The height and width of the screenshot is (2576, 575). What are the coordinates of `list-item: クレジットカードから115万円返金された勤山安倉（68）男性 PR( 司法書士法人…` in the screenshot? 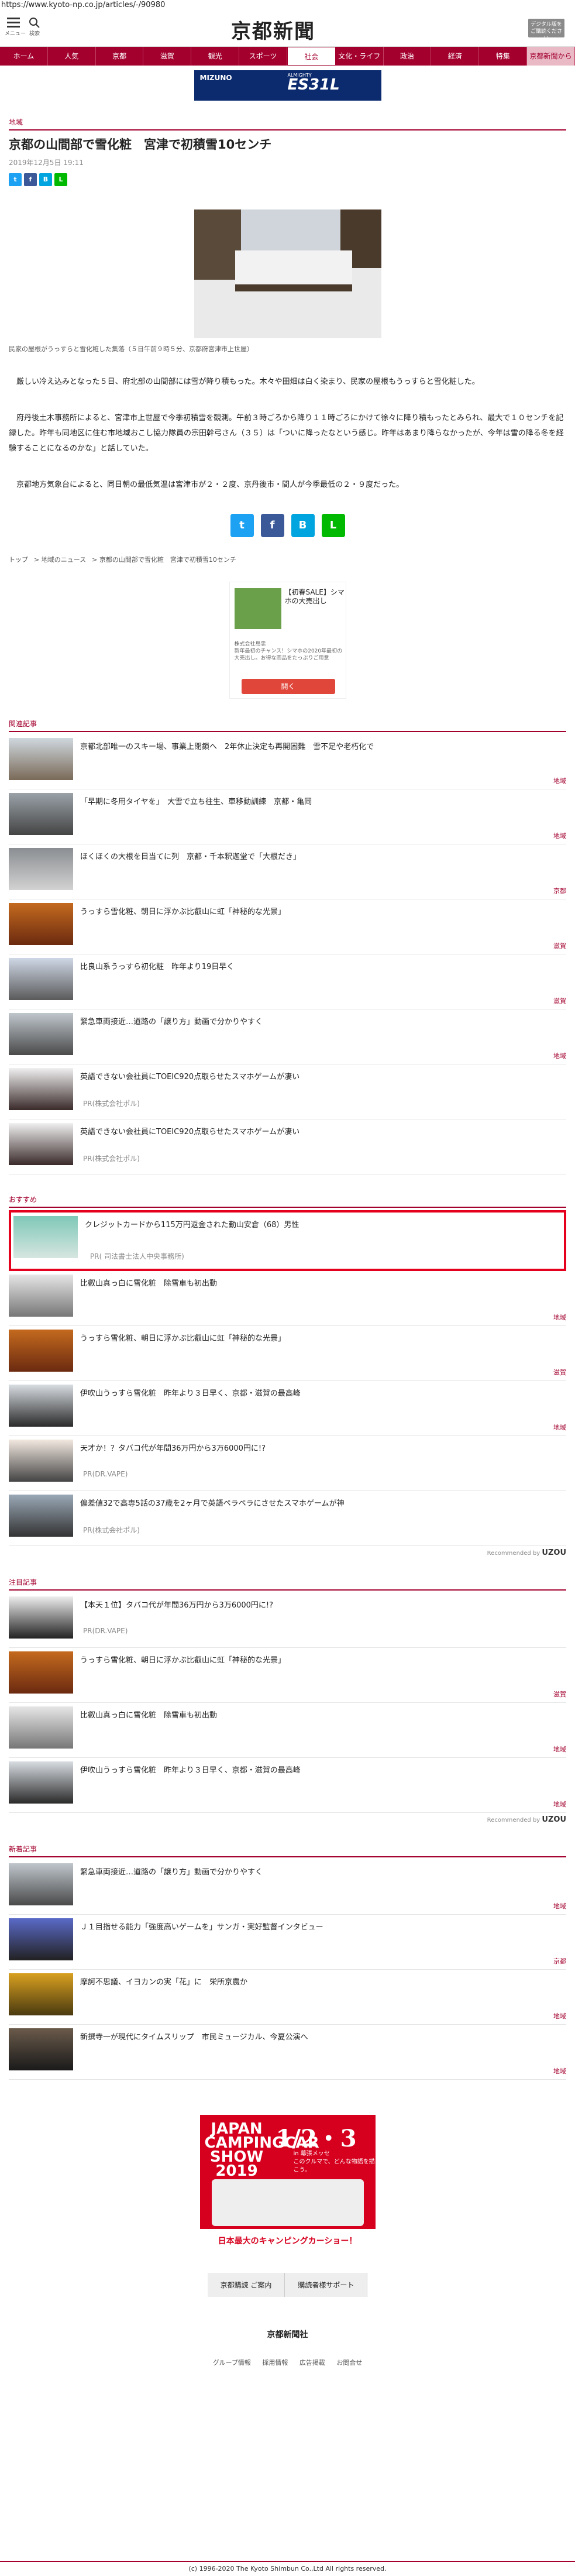 It's located at (287, 1240).